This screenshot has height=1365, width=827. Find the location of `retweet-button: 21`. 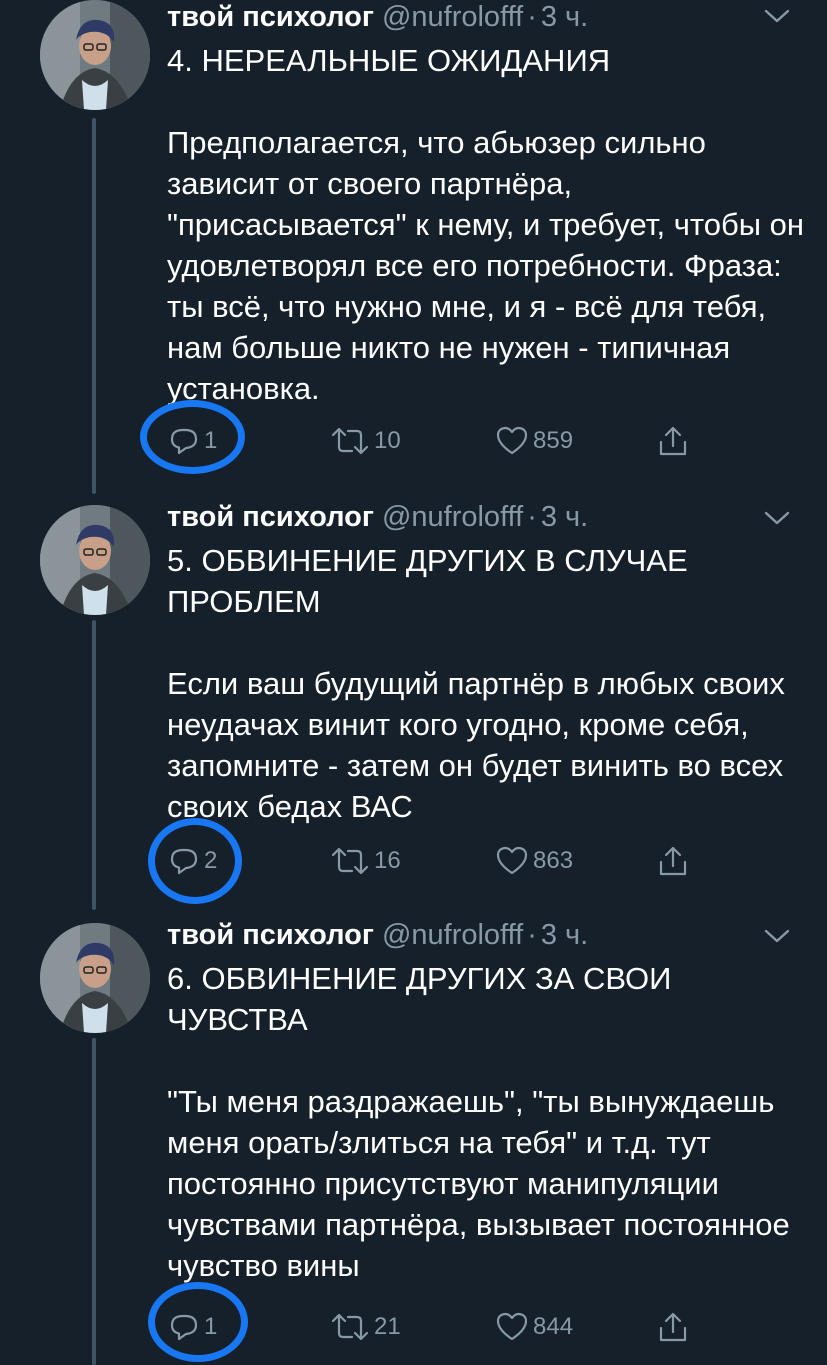

retweet-button: 21 is located at coordinates (365, 1327).